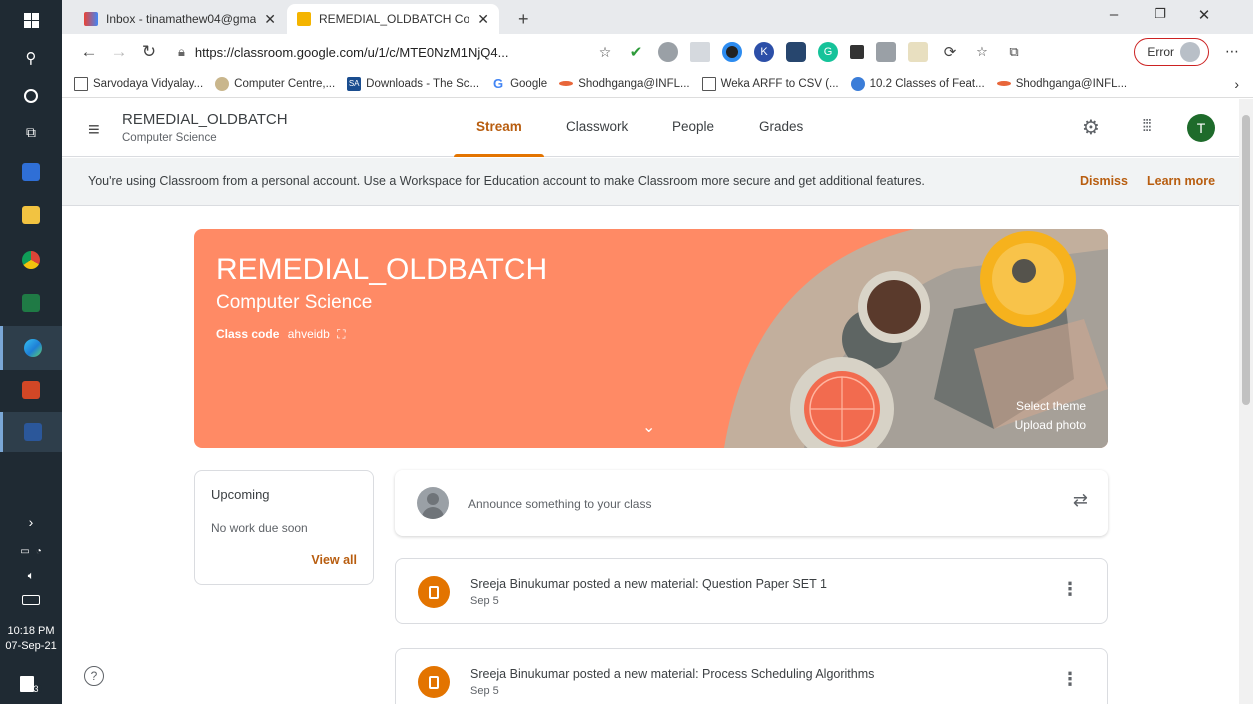 The width and height of the screenshot is (1253, 704). What do you see at coordinates (94, 130) in the screenshot?
I see `menu-icon: ≡` at bounding box center [94, 130].